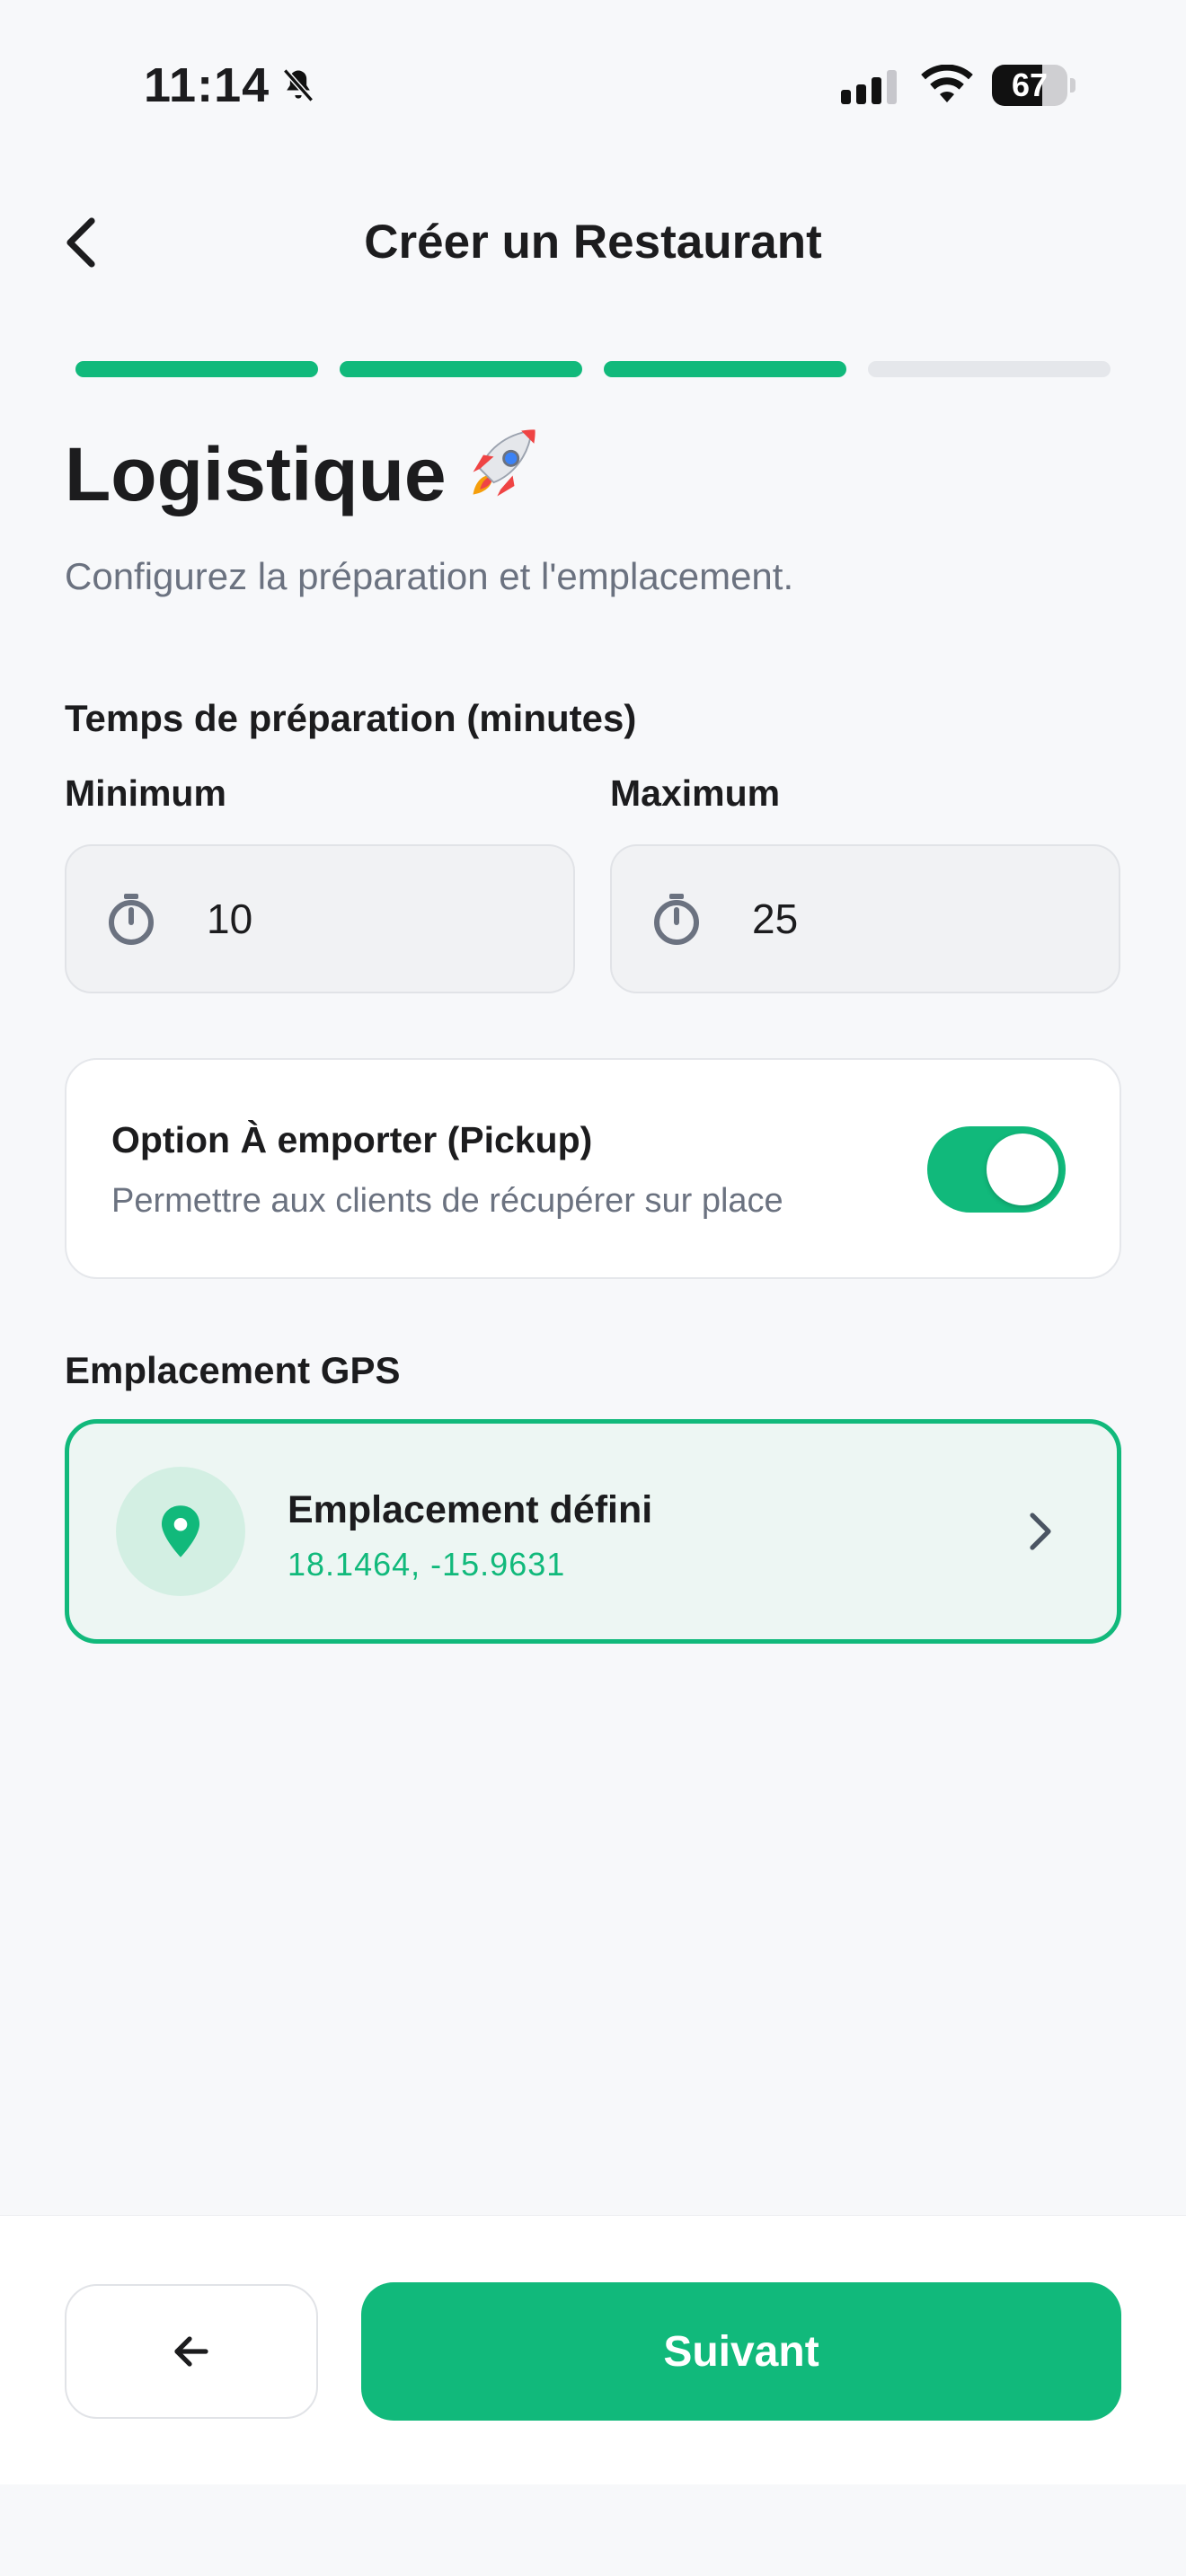 Image resolution: width=1186 pixels, height=2576 pixels. What do you see at coordinates (869, 87) in the screenshot?
I see `signal-icon` at bounding box center [869, 87].